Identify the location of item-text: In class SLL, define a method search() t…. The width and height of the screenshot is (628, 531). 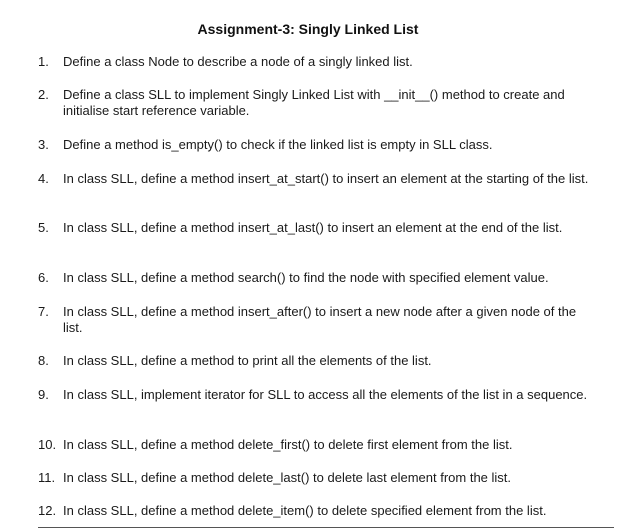
(306, 277).